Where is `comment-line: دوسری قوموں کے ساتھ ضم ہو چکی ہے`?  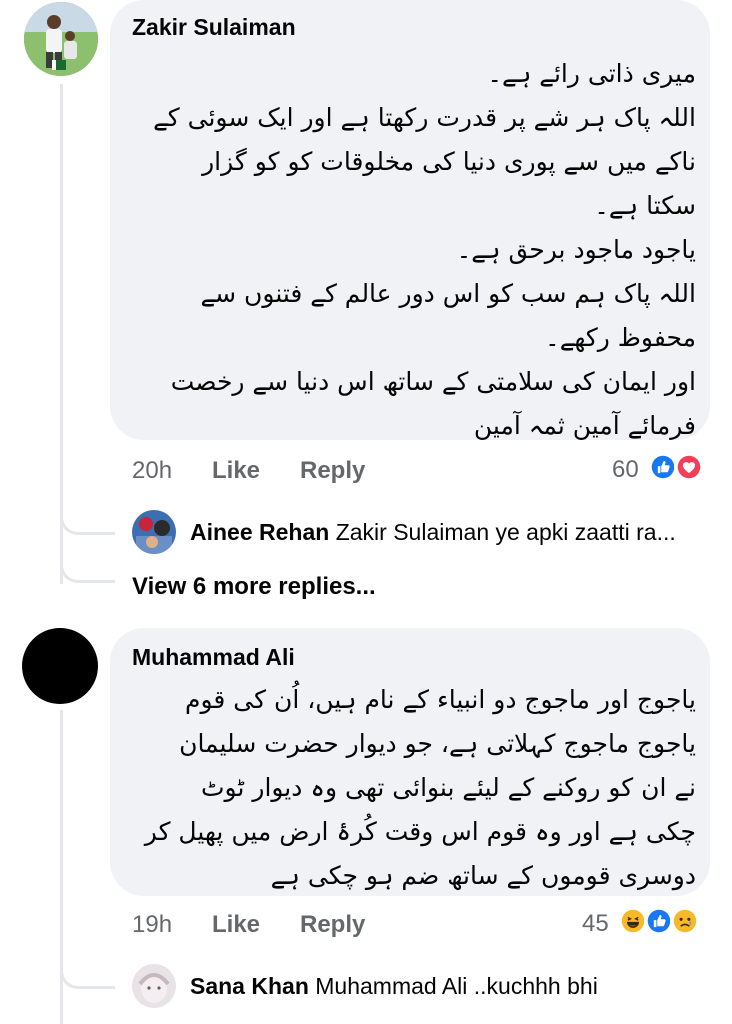
comment-line: دوسری قوموں کے ساتھ ضم ہو چکی ہے is located at coordinates (483, 875).